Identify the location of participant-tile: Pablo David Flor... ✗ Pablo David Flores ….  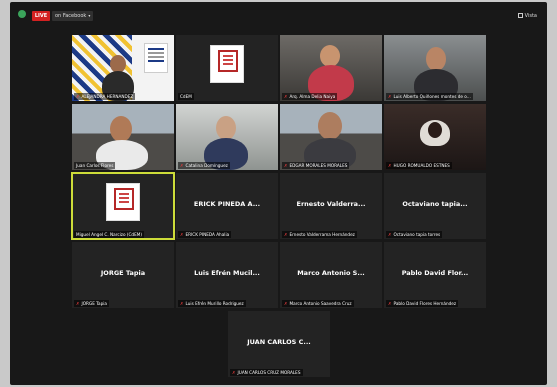
(435, 275).